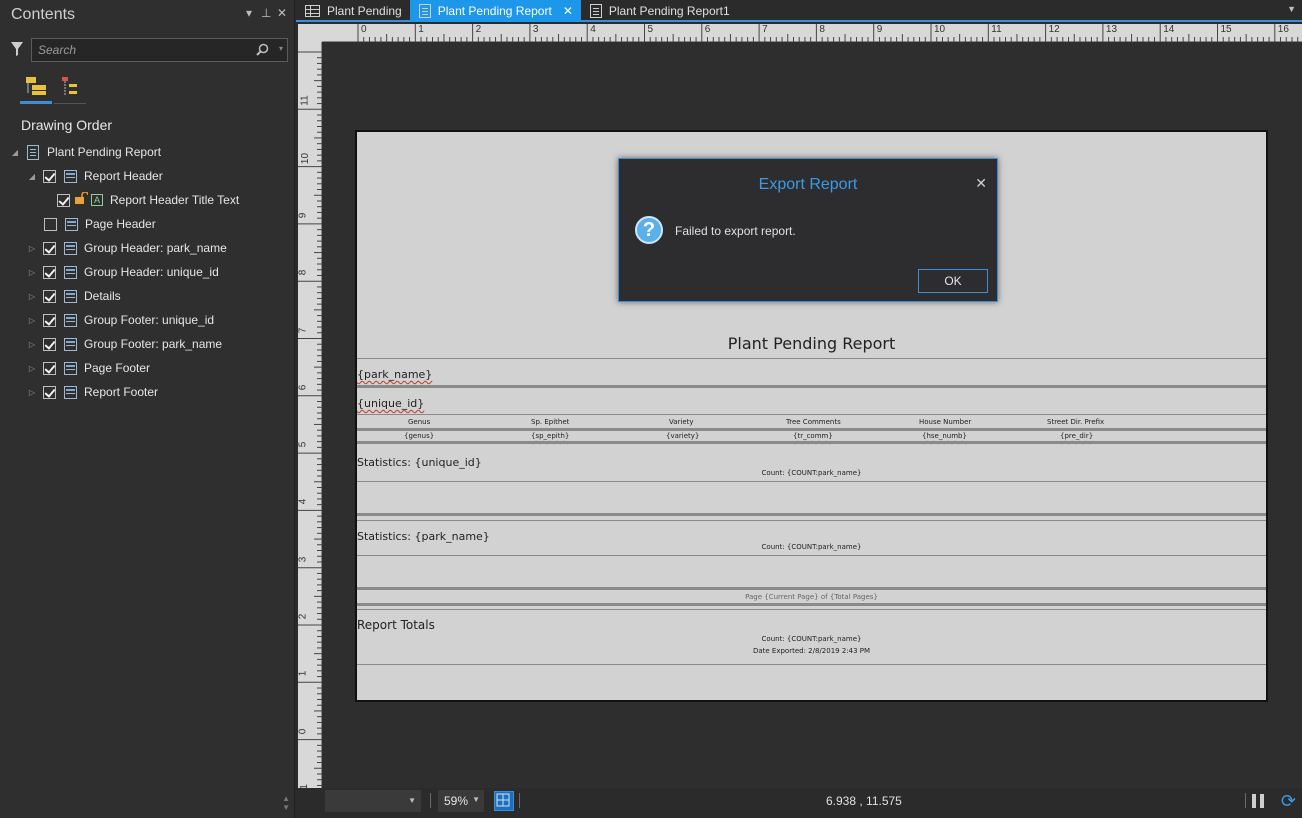 This screenshot has width=1302, height=818. Describe the element at coordinates (813, 422) in the screenshot. I see `column-header: Tree Comments` at that location.